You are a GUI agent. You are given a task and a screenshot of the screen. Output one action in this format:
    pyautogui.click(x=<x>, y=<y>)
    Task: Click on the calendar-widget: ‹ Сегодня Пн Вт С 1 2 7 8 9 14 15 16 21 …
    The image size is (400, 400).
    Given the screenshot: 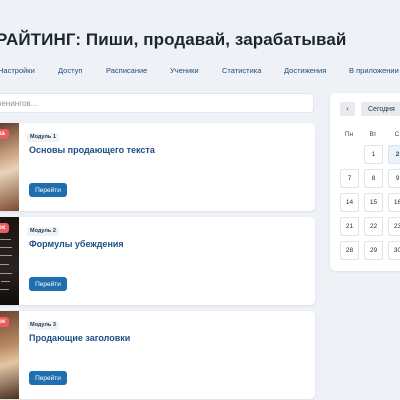 What is the action you would take?
    pyautogui.click(x=365, y=182)
    